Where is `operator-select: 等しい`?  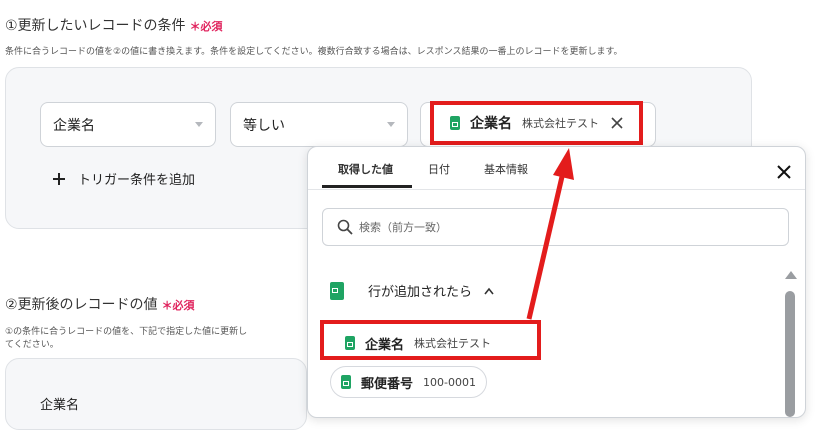 operator-select: 等しい is located at coordinates (319, 124).